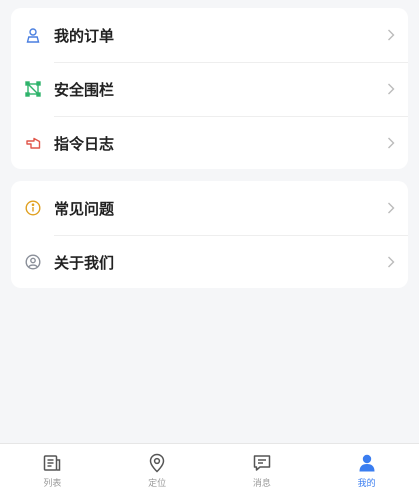  I want to click on menu-item-about-us: 关于我们, so click(209, 262).